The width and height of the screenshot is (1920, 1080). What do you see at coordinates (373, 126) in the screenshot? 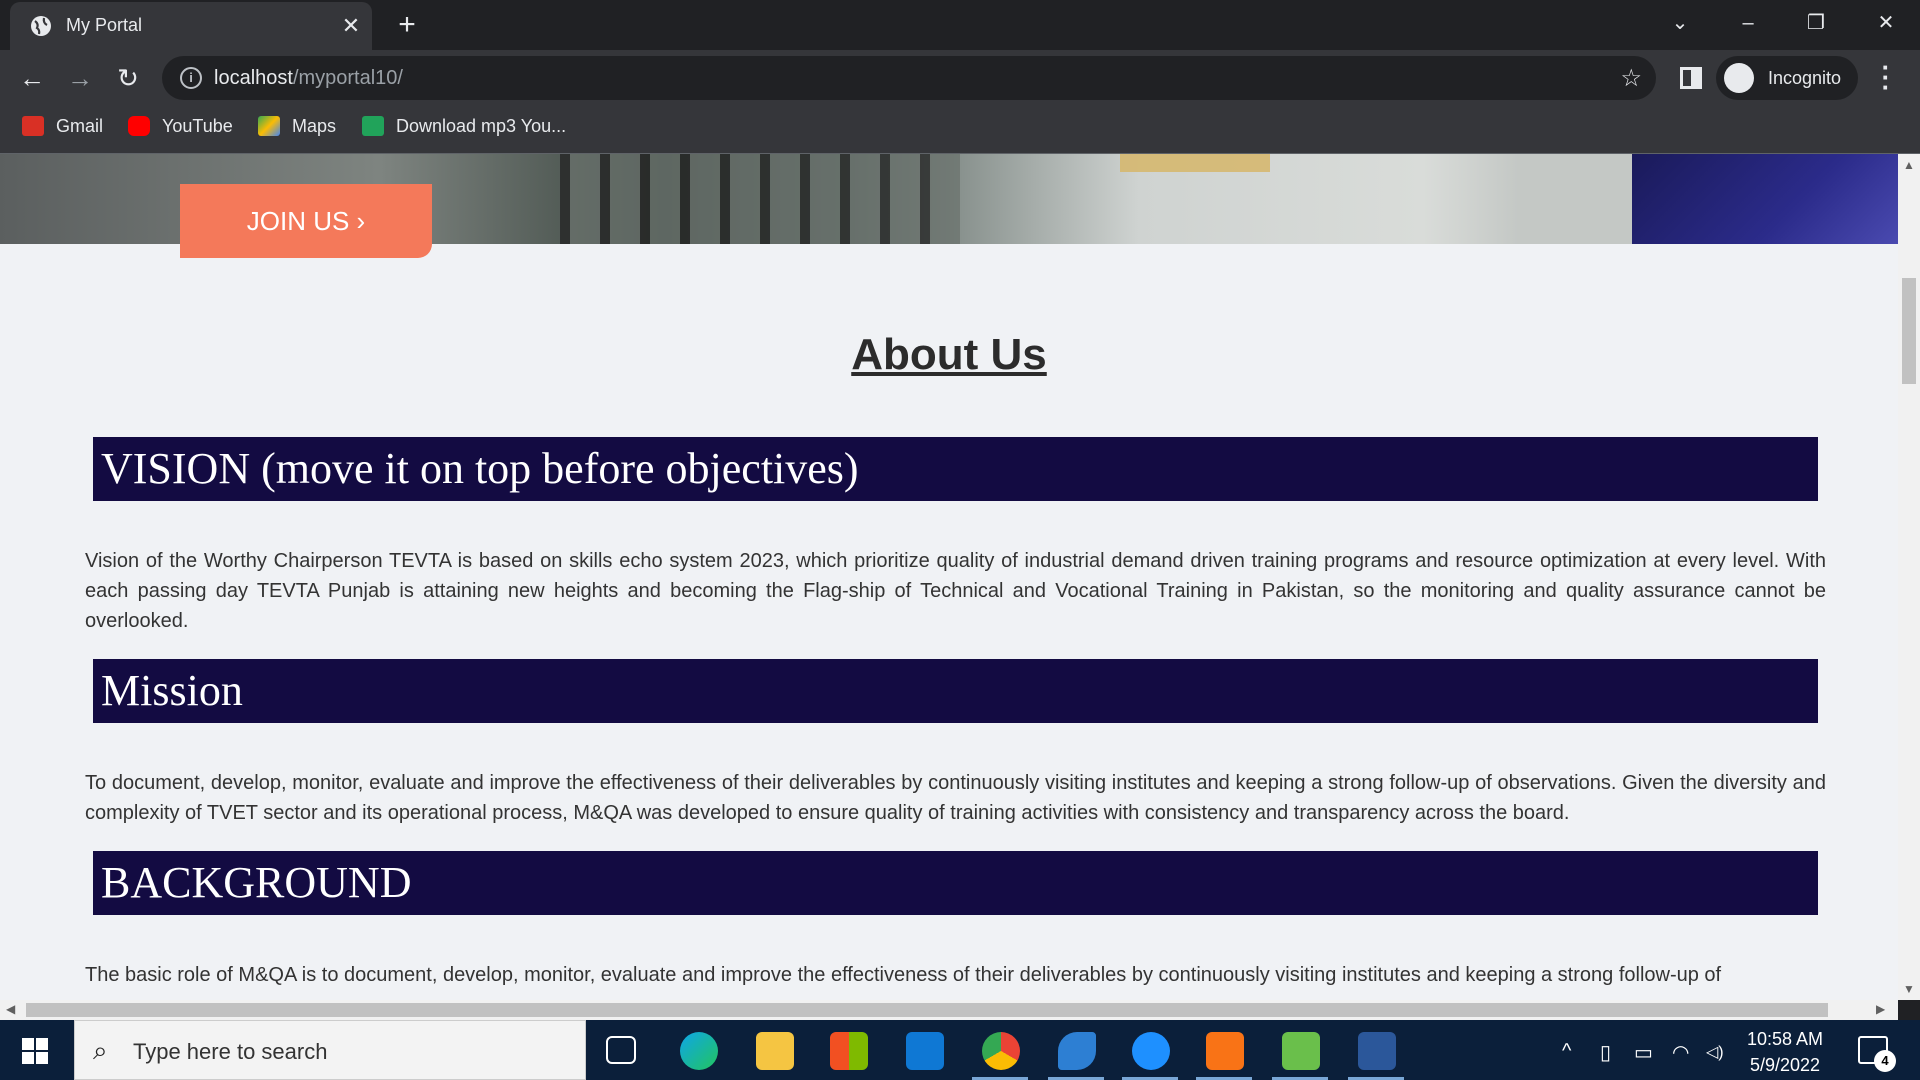
I see `download-icon` at bounding box center [373, 126].